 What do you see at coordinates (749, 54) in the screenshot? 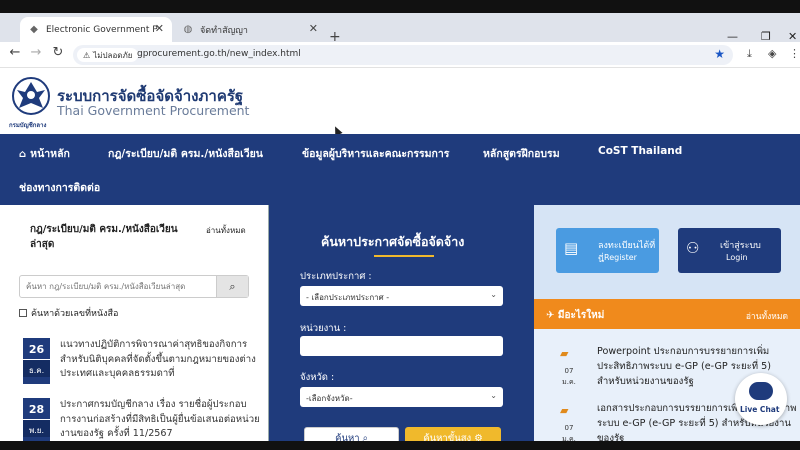
I see `download-icon: ⤓` at bounding box center [749, 54].